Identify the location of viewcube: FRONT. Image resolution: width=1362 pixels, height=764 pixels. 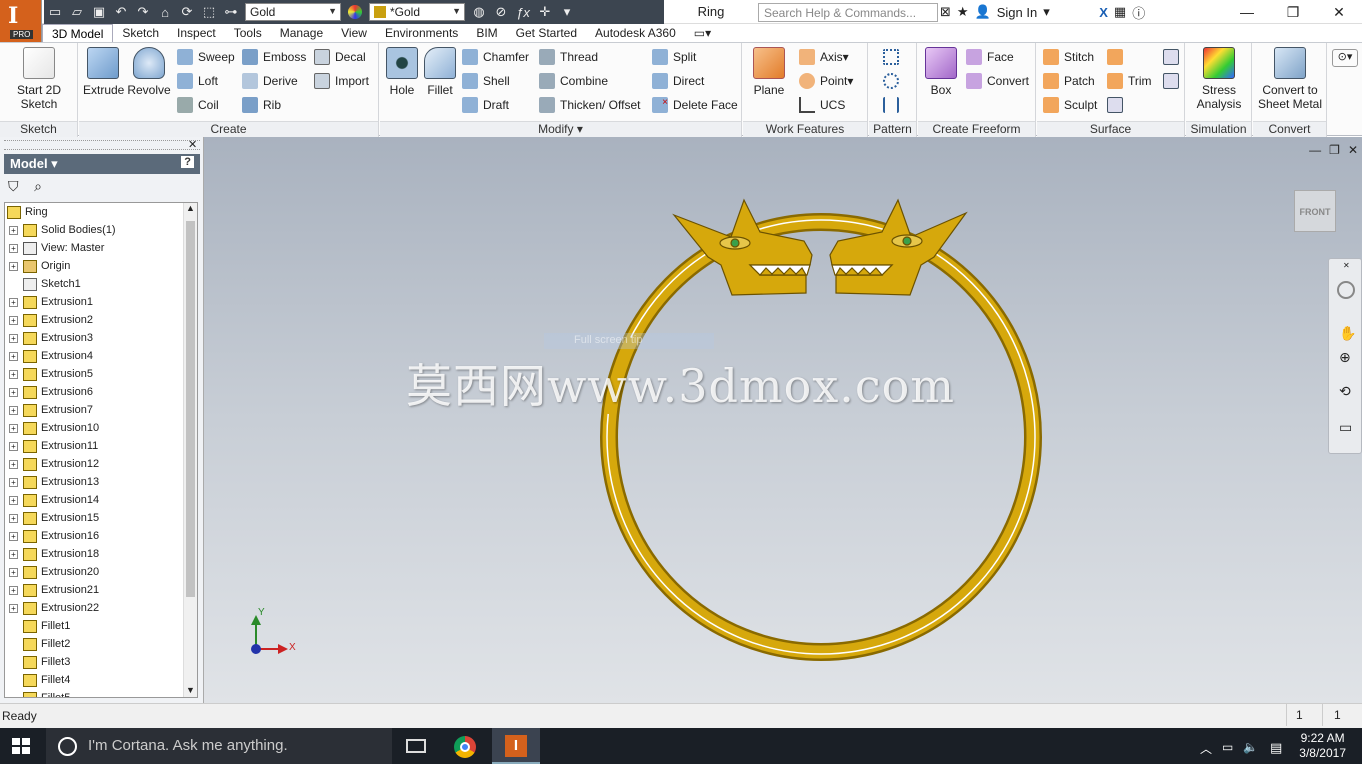
(1315, 211).